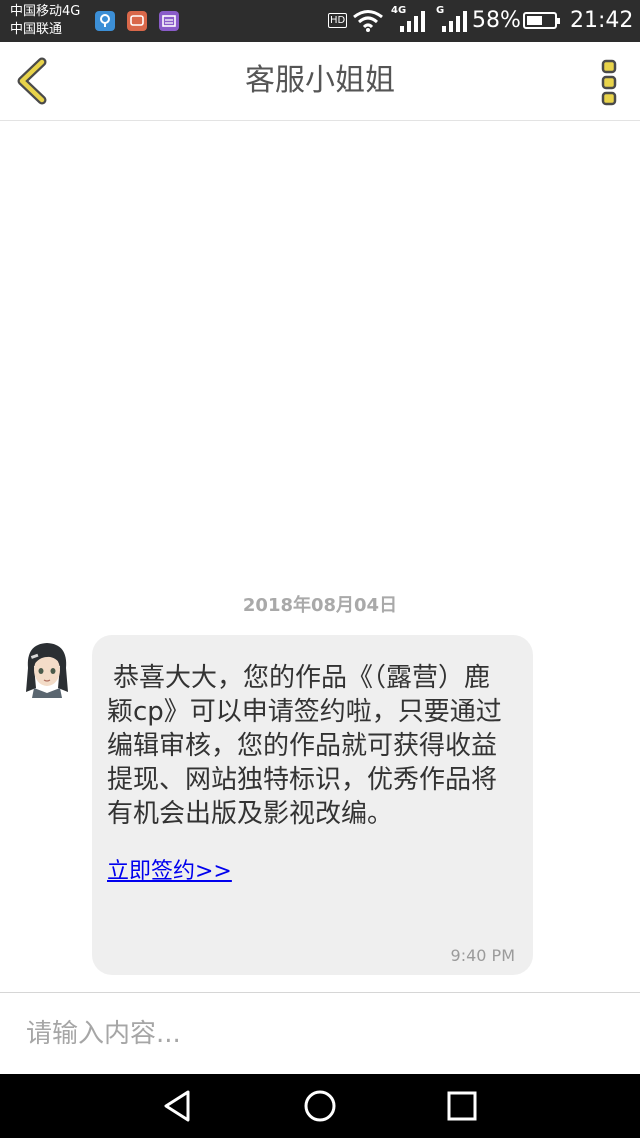 The width and height of the screenshot is (640, 1138). Describe the element at coordinates (535, 20) in the screenshot. I see `battery-level` at that location.